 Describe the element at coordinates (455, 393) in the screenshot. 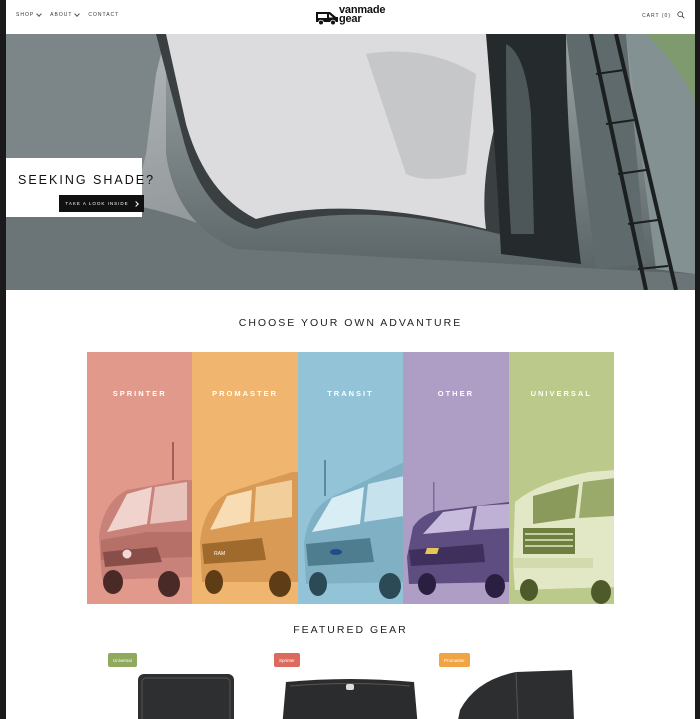

I see `category-other-label: OTHER` at that location.